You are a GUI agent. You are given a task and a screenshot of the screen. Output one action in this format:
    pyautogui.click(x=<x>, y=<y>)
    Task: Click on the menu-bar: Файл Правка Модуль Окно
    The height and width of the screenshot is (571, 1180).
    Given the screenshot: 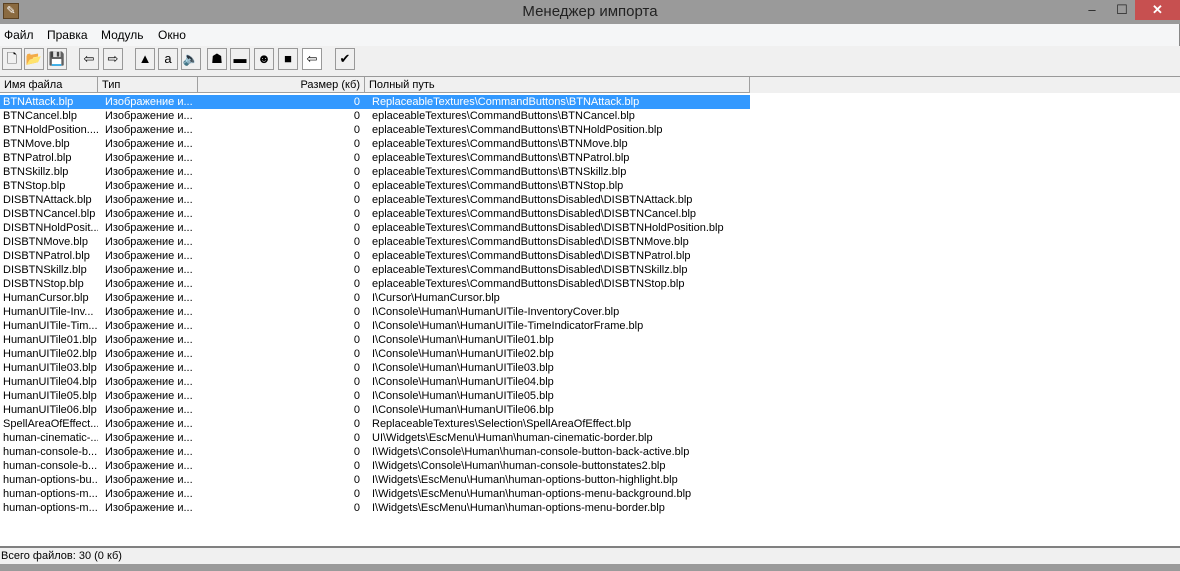 What is the action you would take?
    pyautogui.click(x=590, y=35)
    